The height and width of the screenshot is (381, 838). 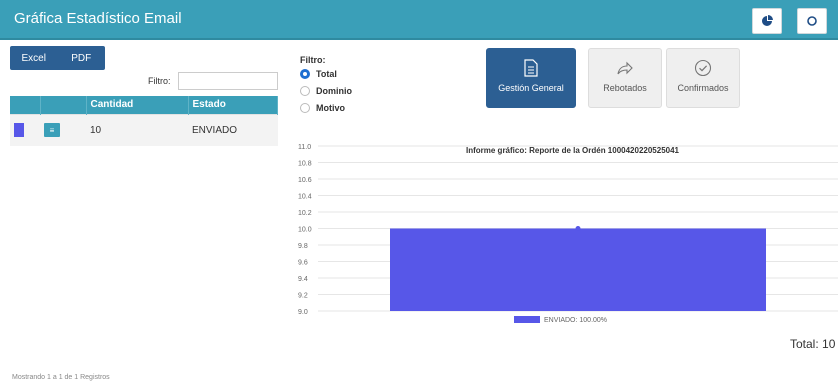 What do you see at coordinates (25, 105) in the screenshot?
I see `column-header-color` at bounding box center [25, 105].